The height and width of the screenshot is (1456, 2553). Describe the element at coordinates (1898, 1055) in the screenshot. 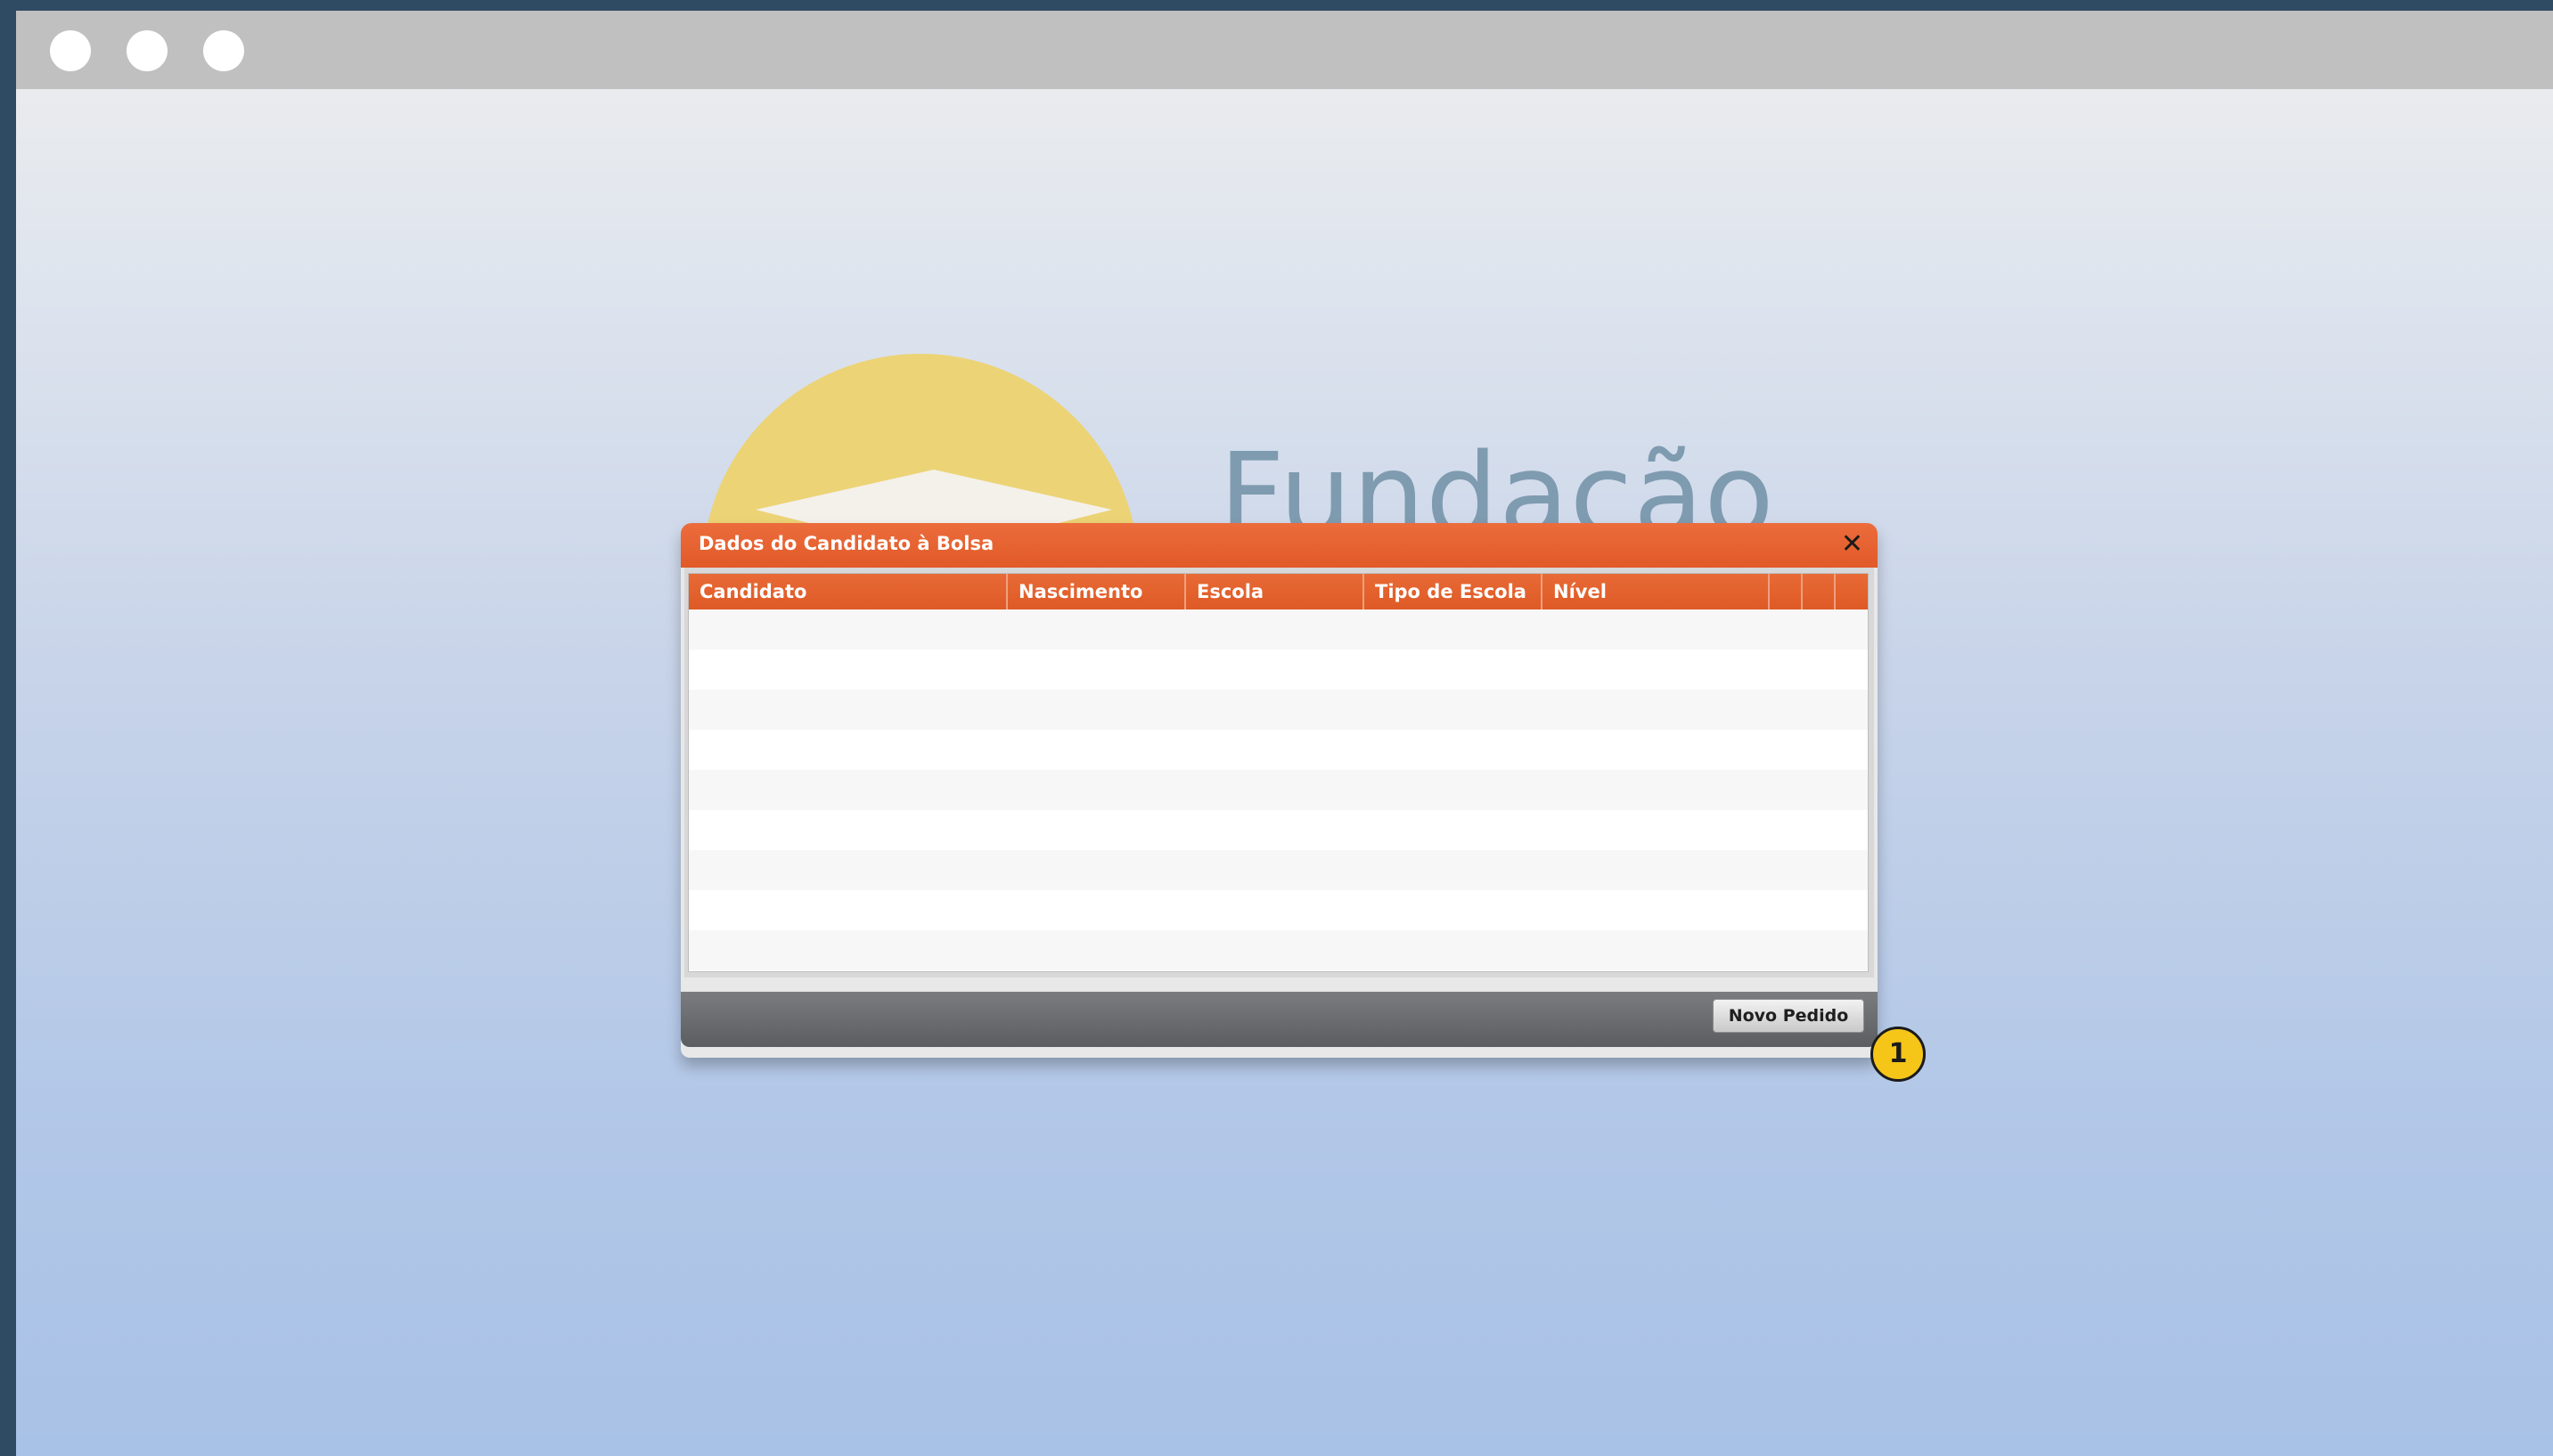

I see `step-callout-badge: 1` at that location.